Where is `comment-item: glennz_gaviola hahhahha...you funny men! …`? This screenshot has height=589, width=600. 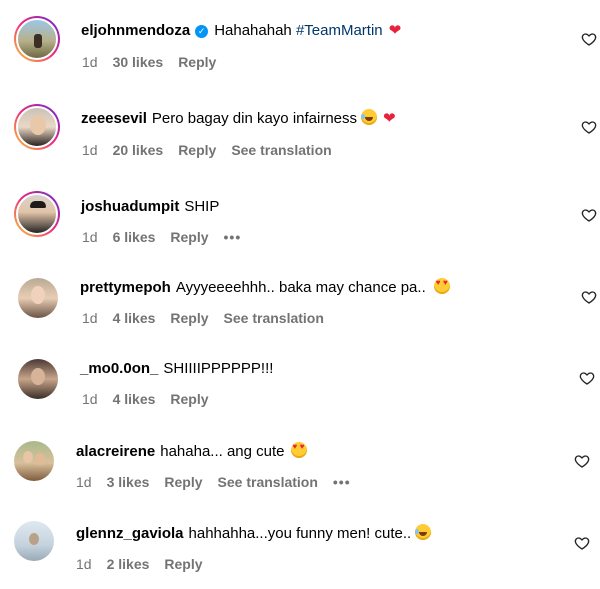
comment-item: glennz_gaviola hahhahha...you funny men! … is located at coordinates (300, 548).